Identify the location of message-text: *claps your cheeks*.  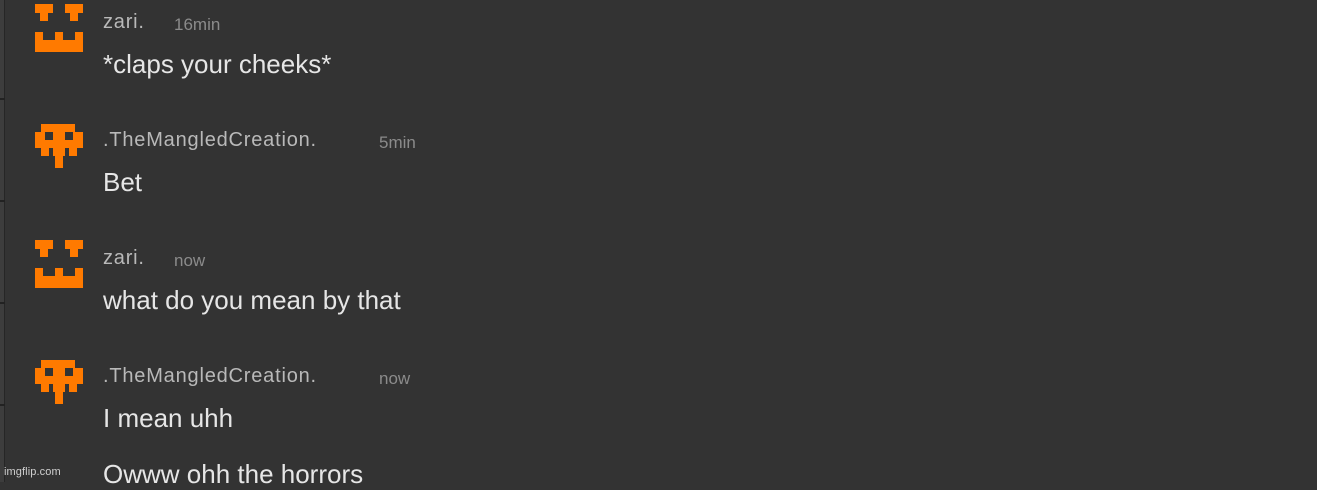
(217, 64).